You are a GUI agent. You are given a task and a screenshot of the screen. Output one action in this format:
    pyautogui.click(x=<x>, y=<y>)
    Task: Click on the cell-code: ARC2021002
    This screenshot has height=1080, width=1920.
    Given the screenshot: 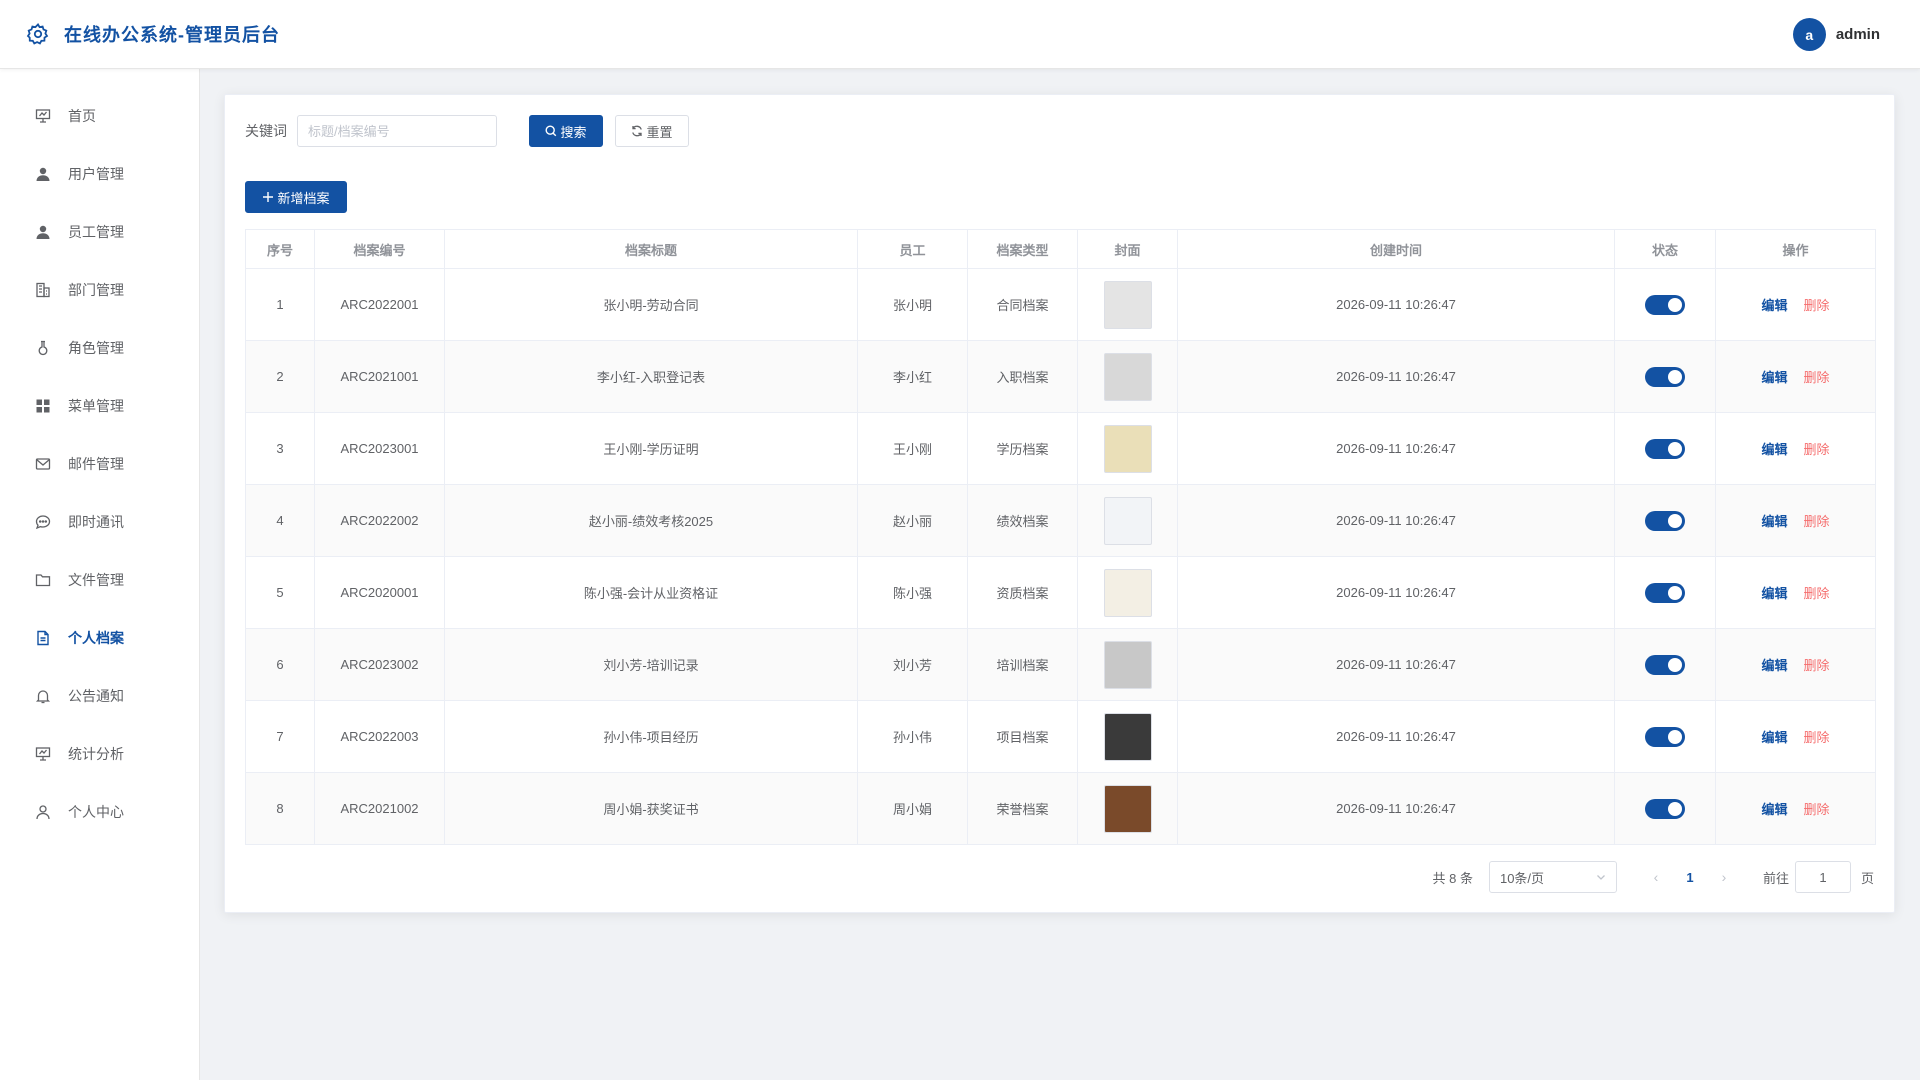 What is the action you would take?
    pyautogui.click(x=379, y=808)
    